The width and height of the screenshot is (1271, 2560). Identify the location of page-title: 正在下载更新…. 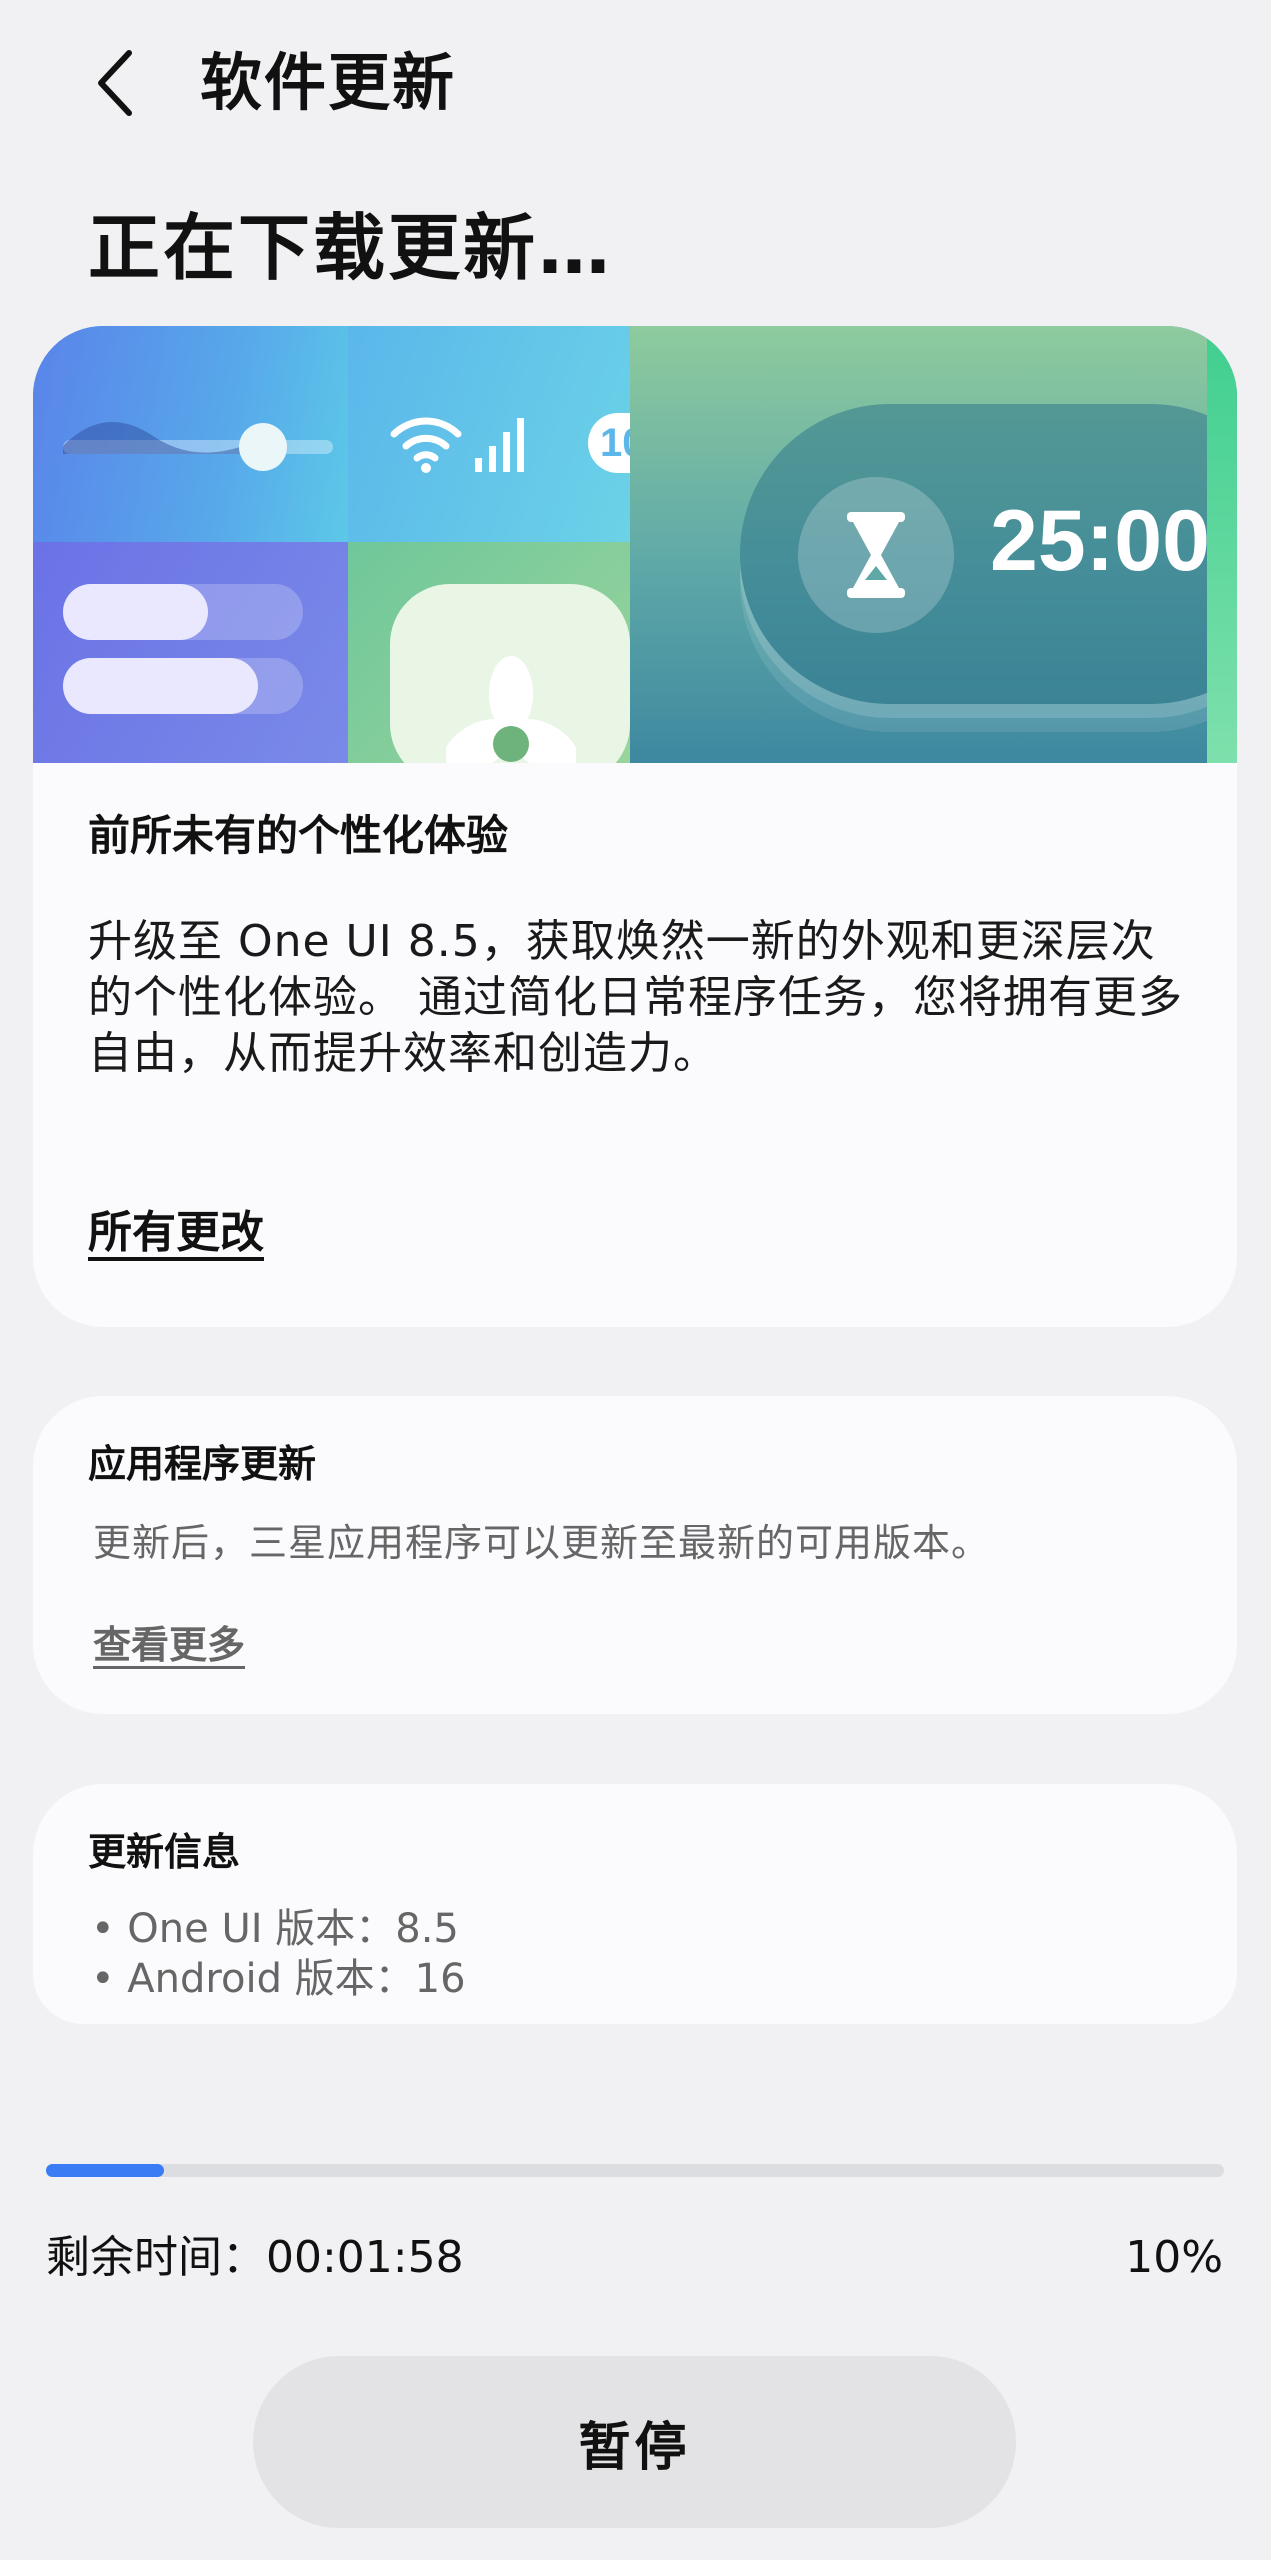
(351, 248).